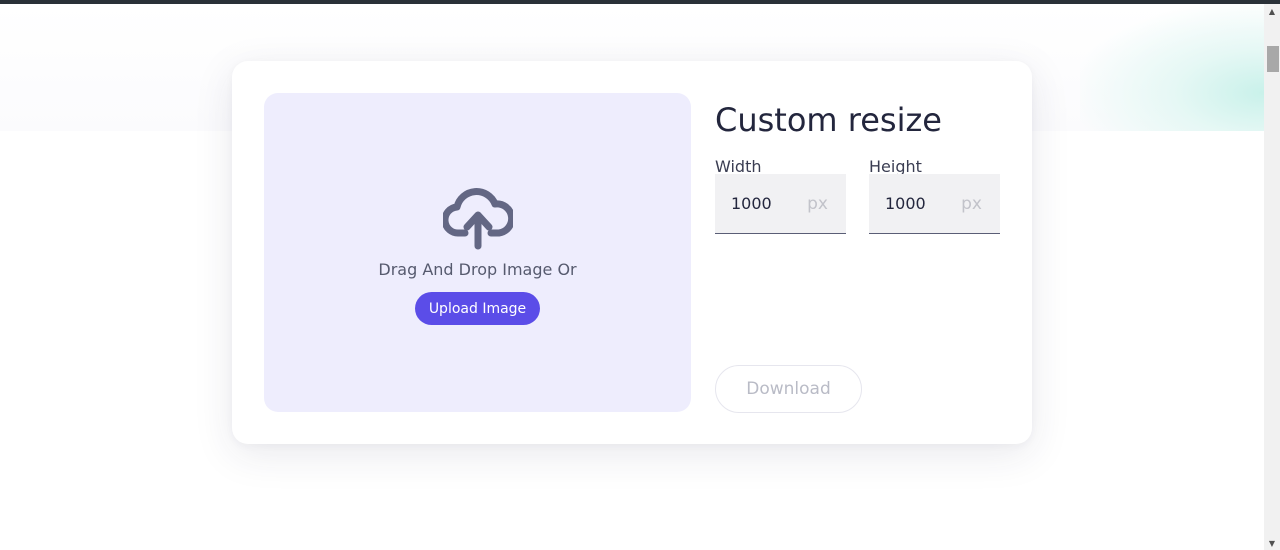 This screenshot has width=1280, height=550. Describe the element at coordinates (817, 204) in the screenshot. I see `width-unit: px` at that location.